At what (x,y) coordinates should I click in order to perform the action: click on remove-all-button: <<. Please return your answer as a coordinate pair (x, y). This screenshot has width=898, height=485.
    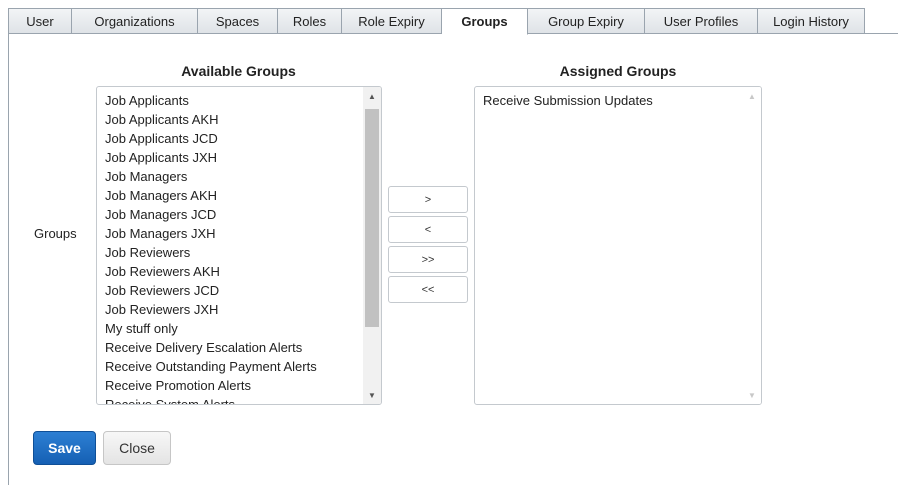
    Looking at the image, I should click on (428, 289).